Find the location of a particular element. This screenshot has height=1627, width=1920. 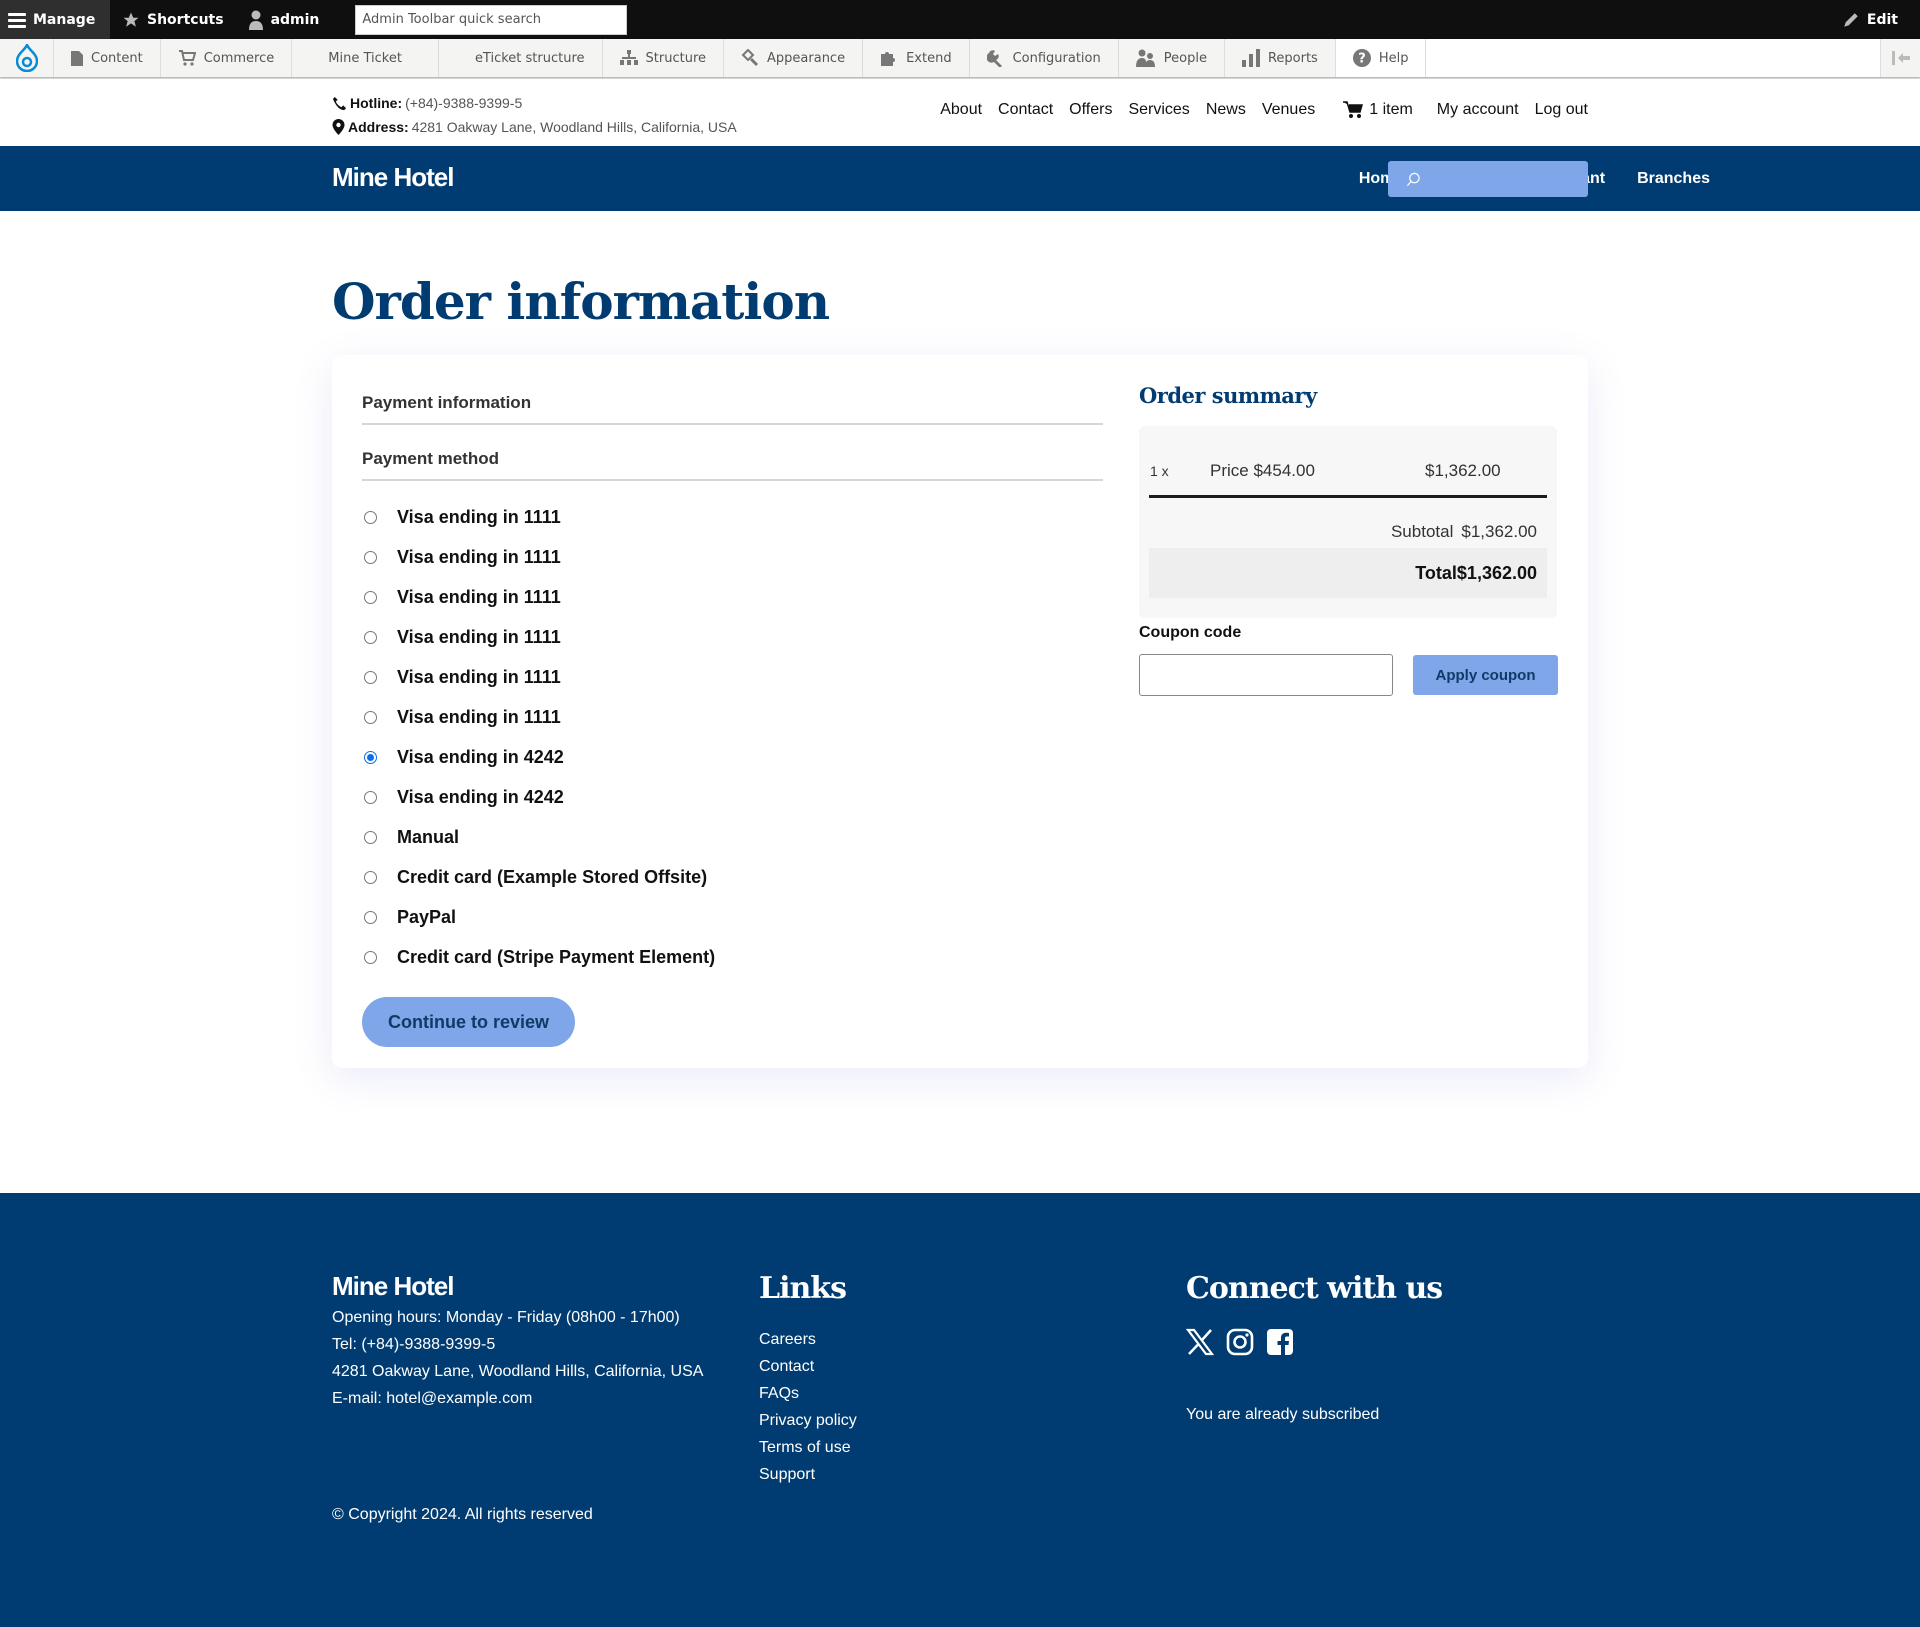

star-icon is located at coordinates (131, 19).